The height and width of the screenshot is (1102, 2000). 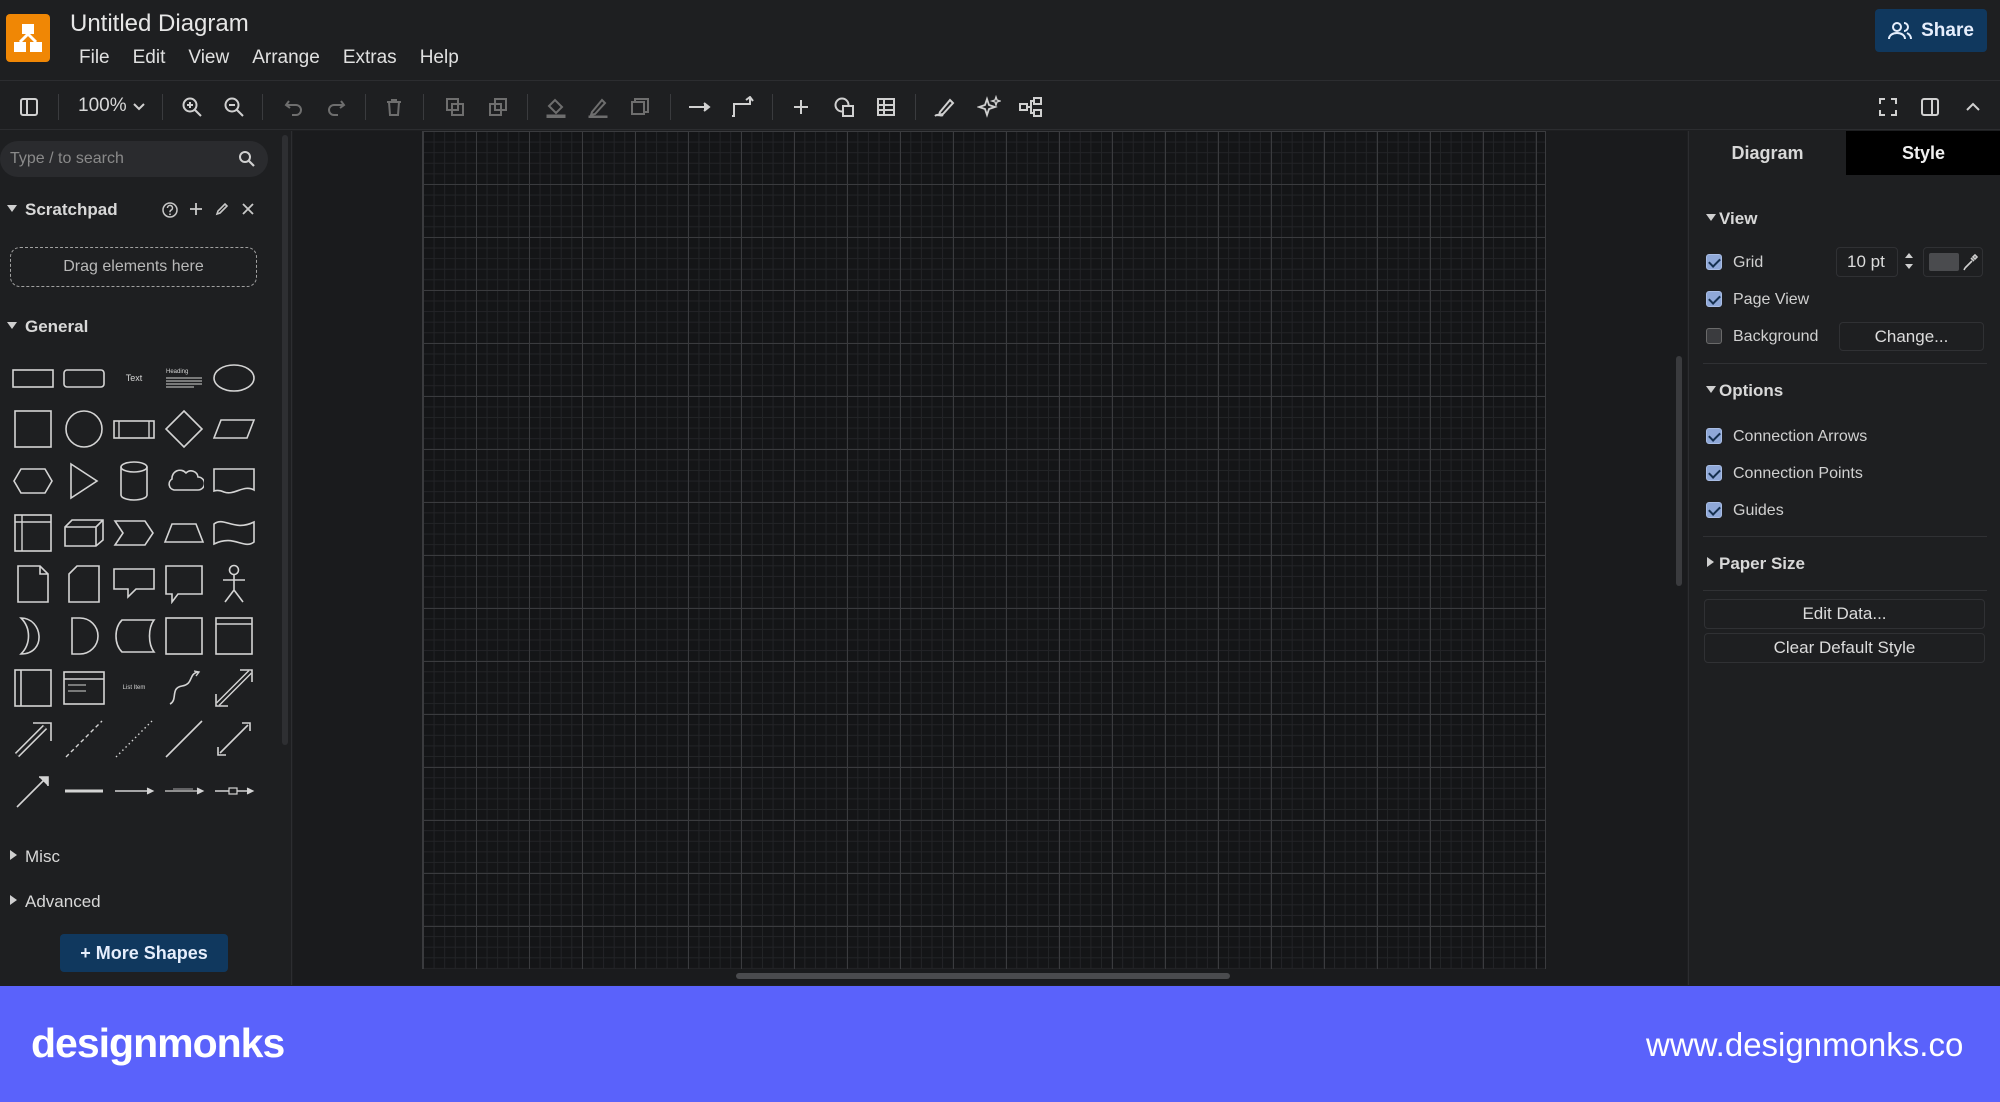 What do you see at coordinates (1970, 262) in the screenshot?
I see `eyedropper-icon` at bounding box center [1970, 262].